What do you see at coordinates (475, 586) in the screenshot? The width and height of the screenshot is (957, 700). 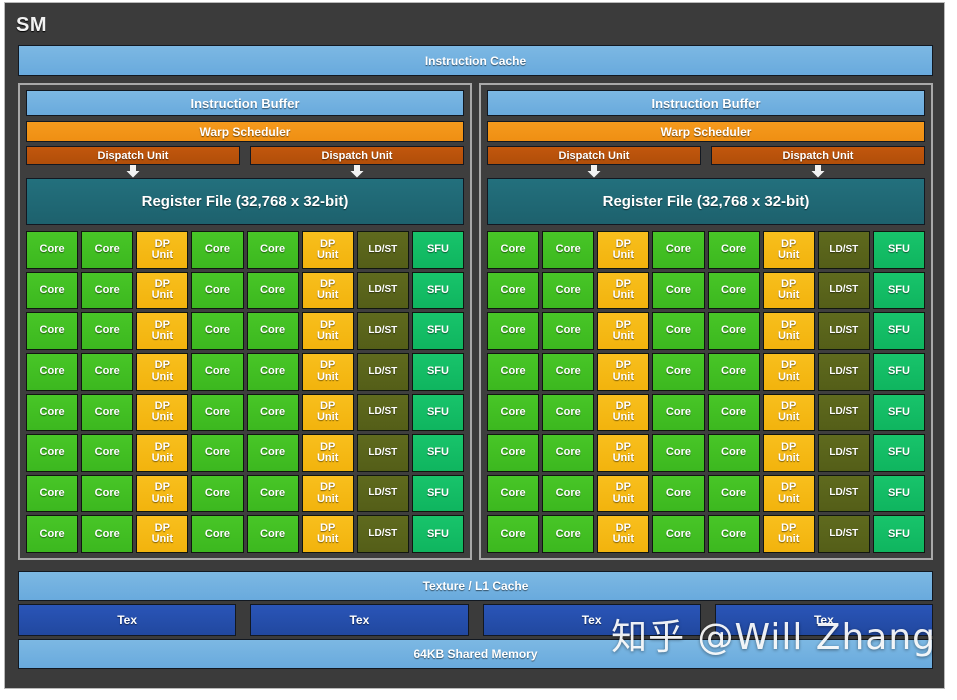 I see `texture-l1-cache-block: Texture / L1 Cache` at bounding box center [475, 586].